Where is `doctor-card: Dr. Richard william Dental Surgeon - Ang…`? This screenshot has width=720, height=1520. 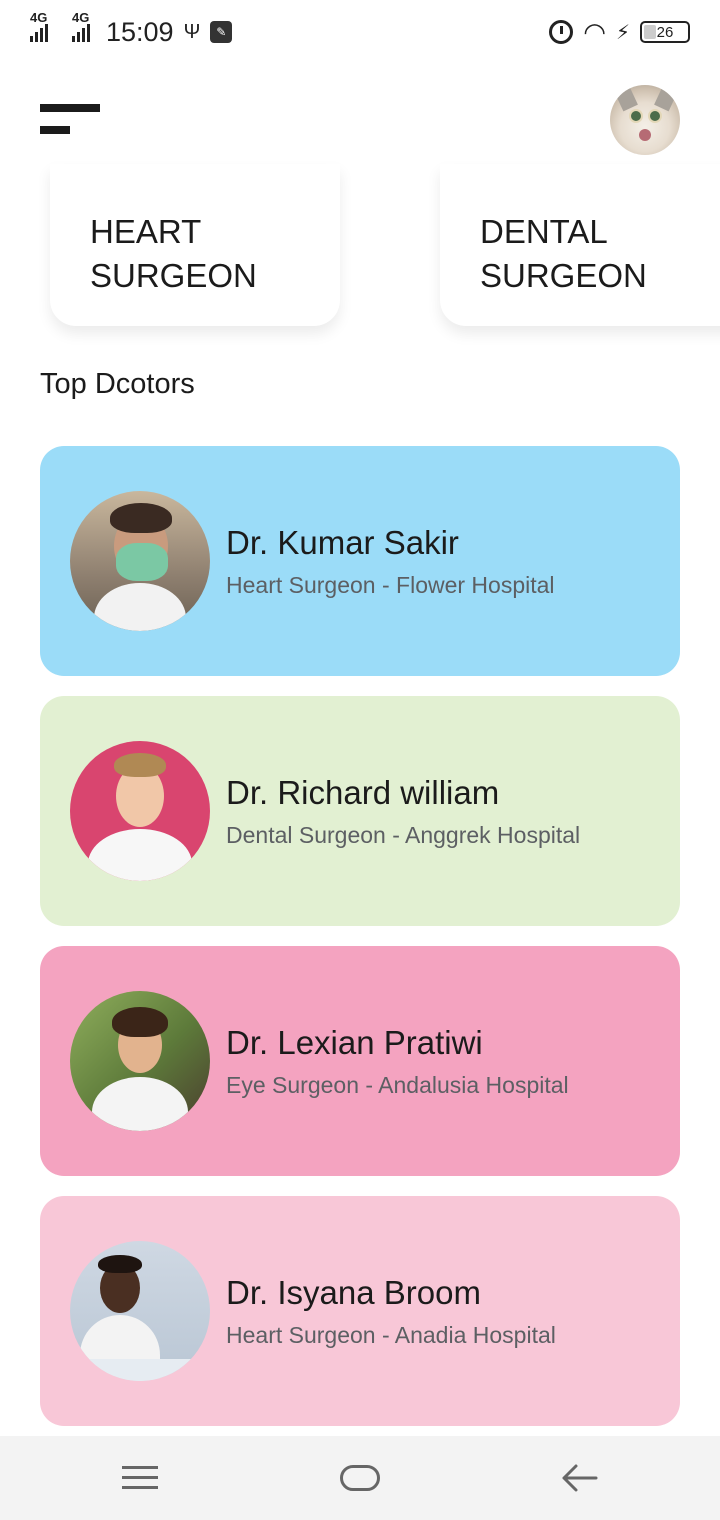 doctor-card: Dr. Richard william Dental Surgeon - Ang… is located at coordinates (360, 811).